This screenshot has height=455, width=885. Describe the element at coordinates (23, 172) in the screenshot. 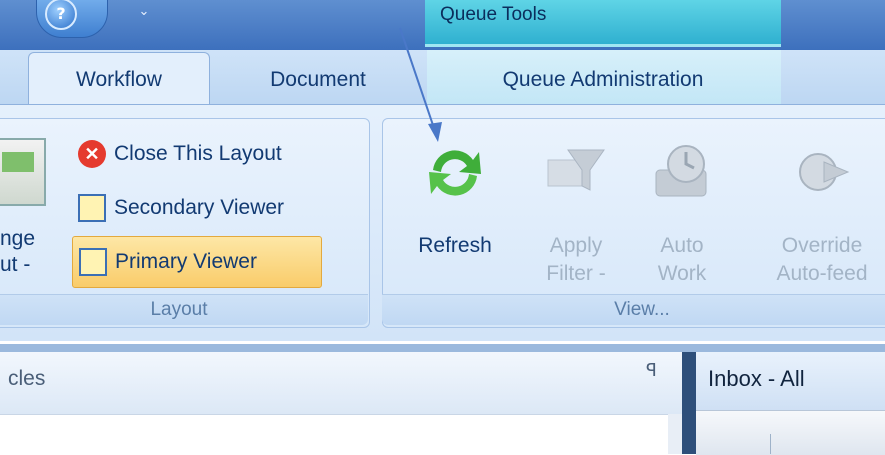

I see `change-layout-icon` at that location.